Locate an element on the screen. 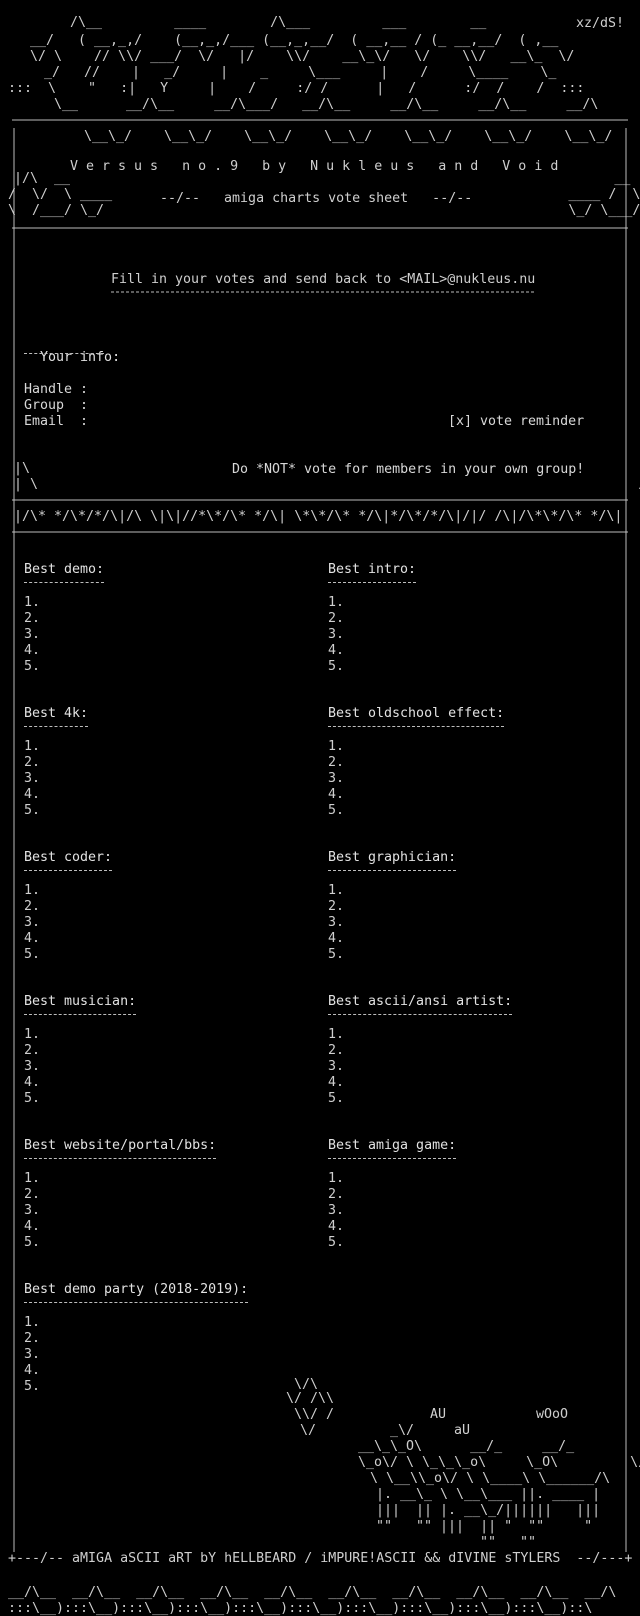  vote-category: Best ascii/ansi artist: 1. 2. 3. 4. 5. is located at coordinates (420, 1050).